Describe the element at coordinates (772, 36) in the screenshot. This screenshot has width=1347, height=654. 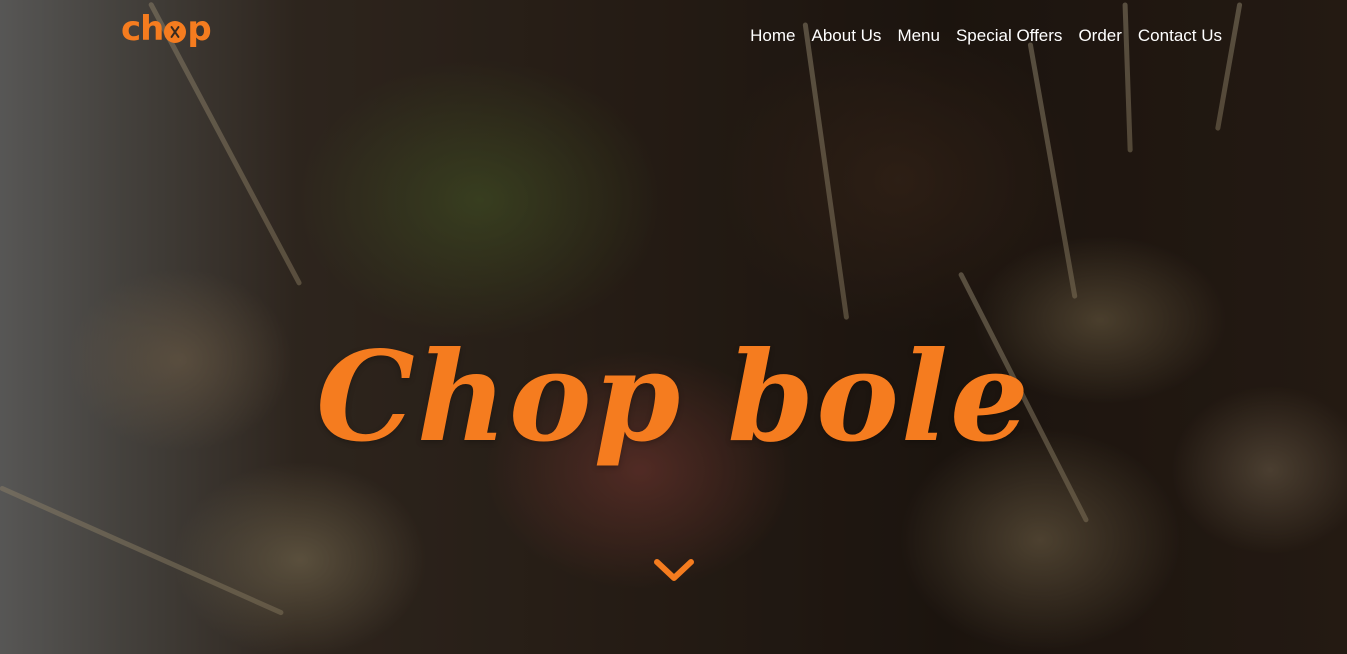
I see `nav-home: Home` at that location.